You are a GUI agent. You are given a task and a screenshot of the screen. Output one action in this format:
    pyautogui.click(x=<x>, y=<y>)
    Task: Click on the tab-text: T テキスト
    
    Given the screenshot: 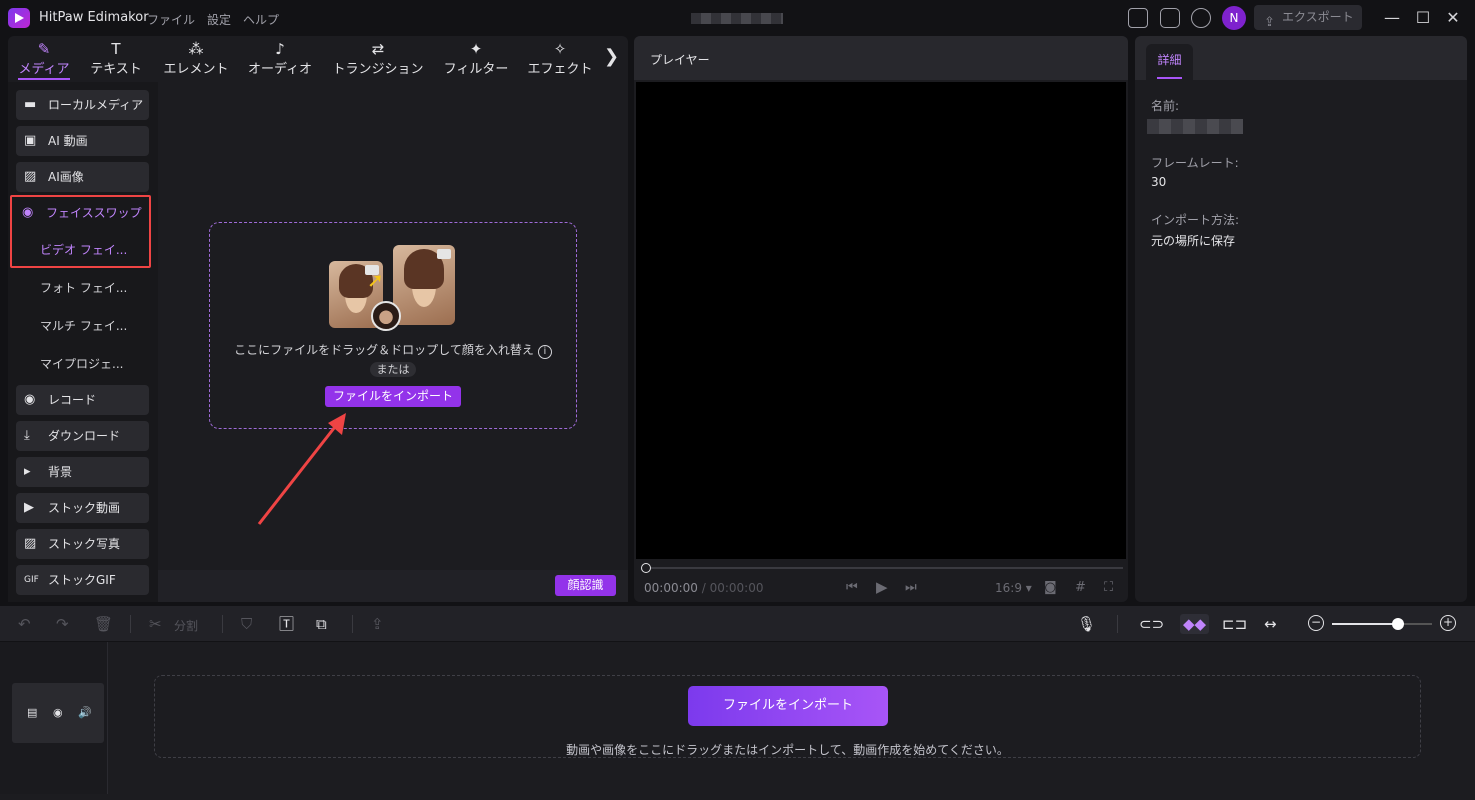 What is the action you would take?
    pyautogui.click(x=116, y=59)
    